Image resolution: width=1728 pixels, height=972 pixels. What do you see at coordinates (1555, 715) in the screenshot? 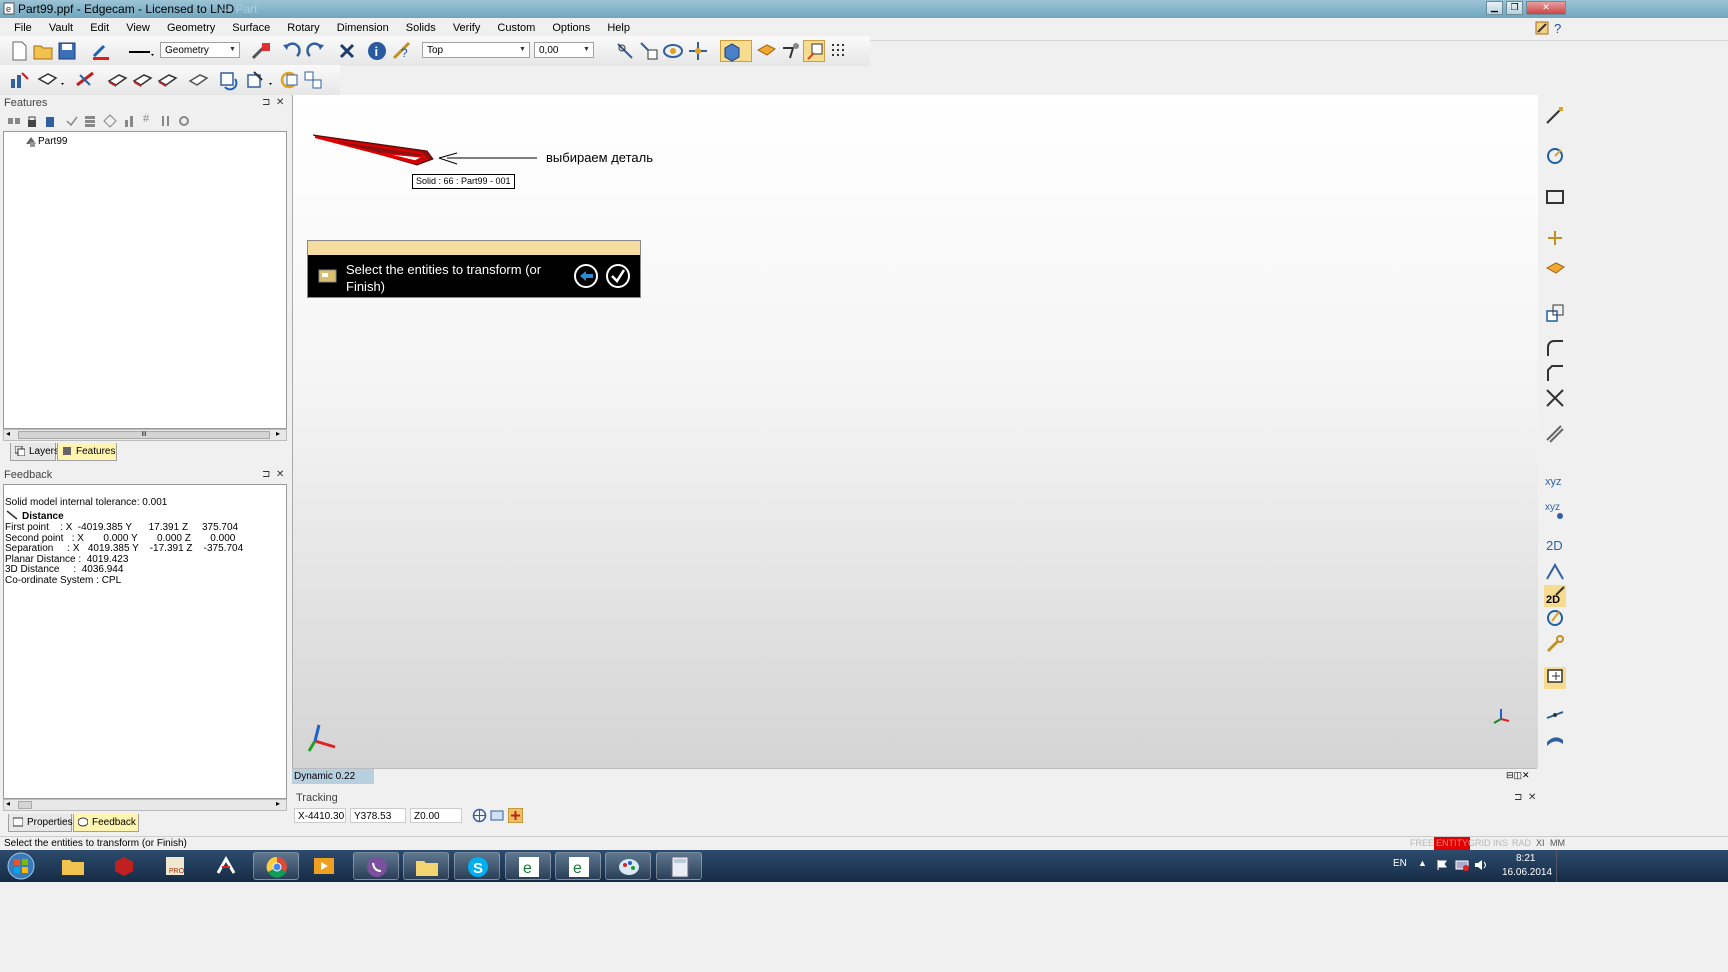
I see `measure-tool` at bounding box center [1555, 715].